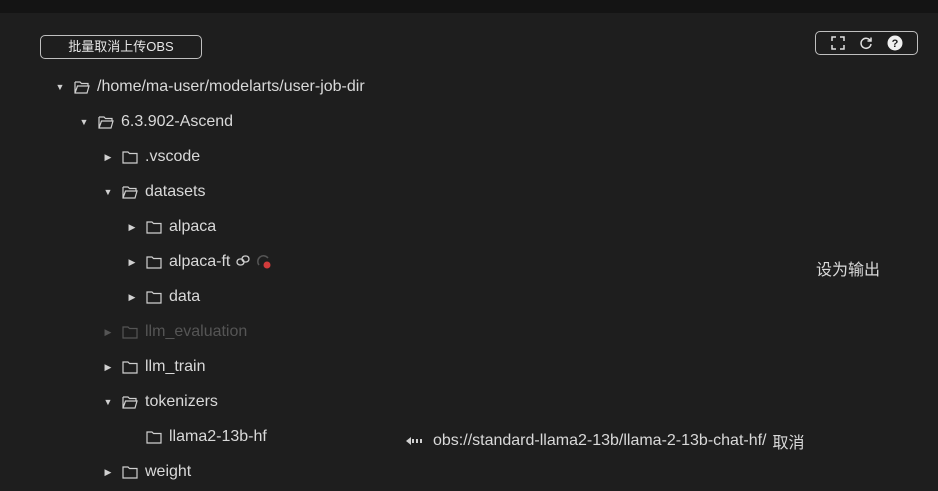  What do you see at coordinates (177, 121) in the screenshot?
I see `tree-node-label: 6.3.902-Ascend` at bounding box center [177, 121].